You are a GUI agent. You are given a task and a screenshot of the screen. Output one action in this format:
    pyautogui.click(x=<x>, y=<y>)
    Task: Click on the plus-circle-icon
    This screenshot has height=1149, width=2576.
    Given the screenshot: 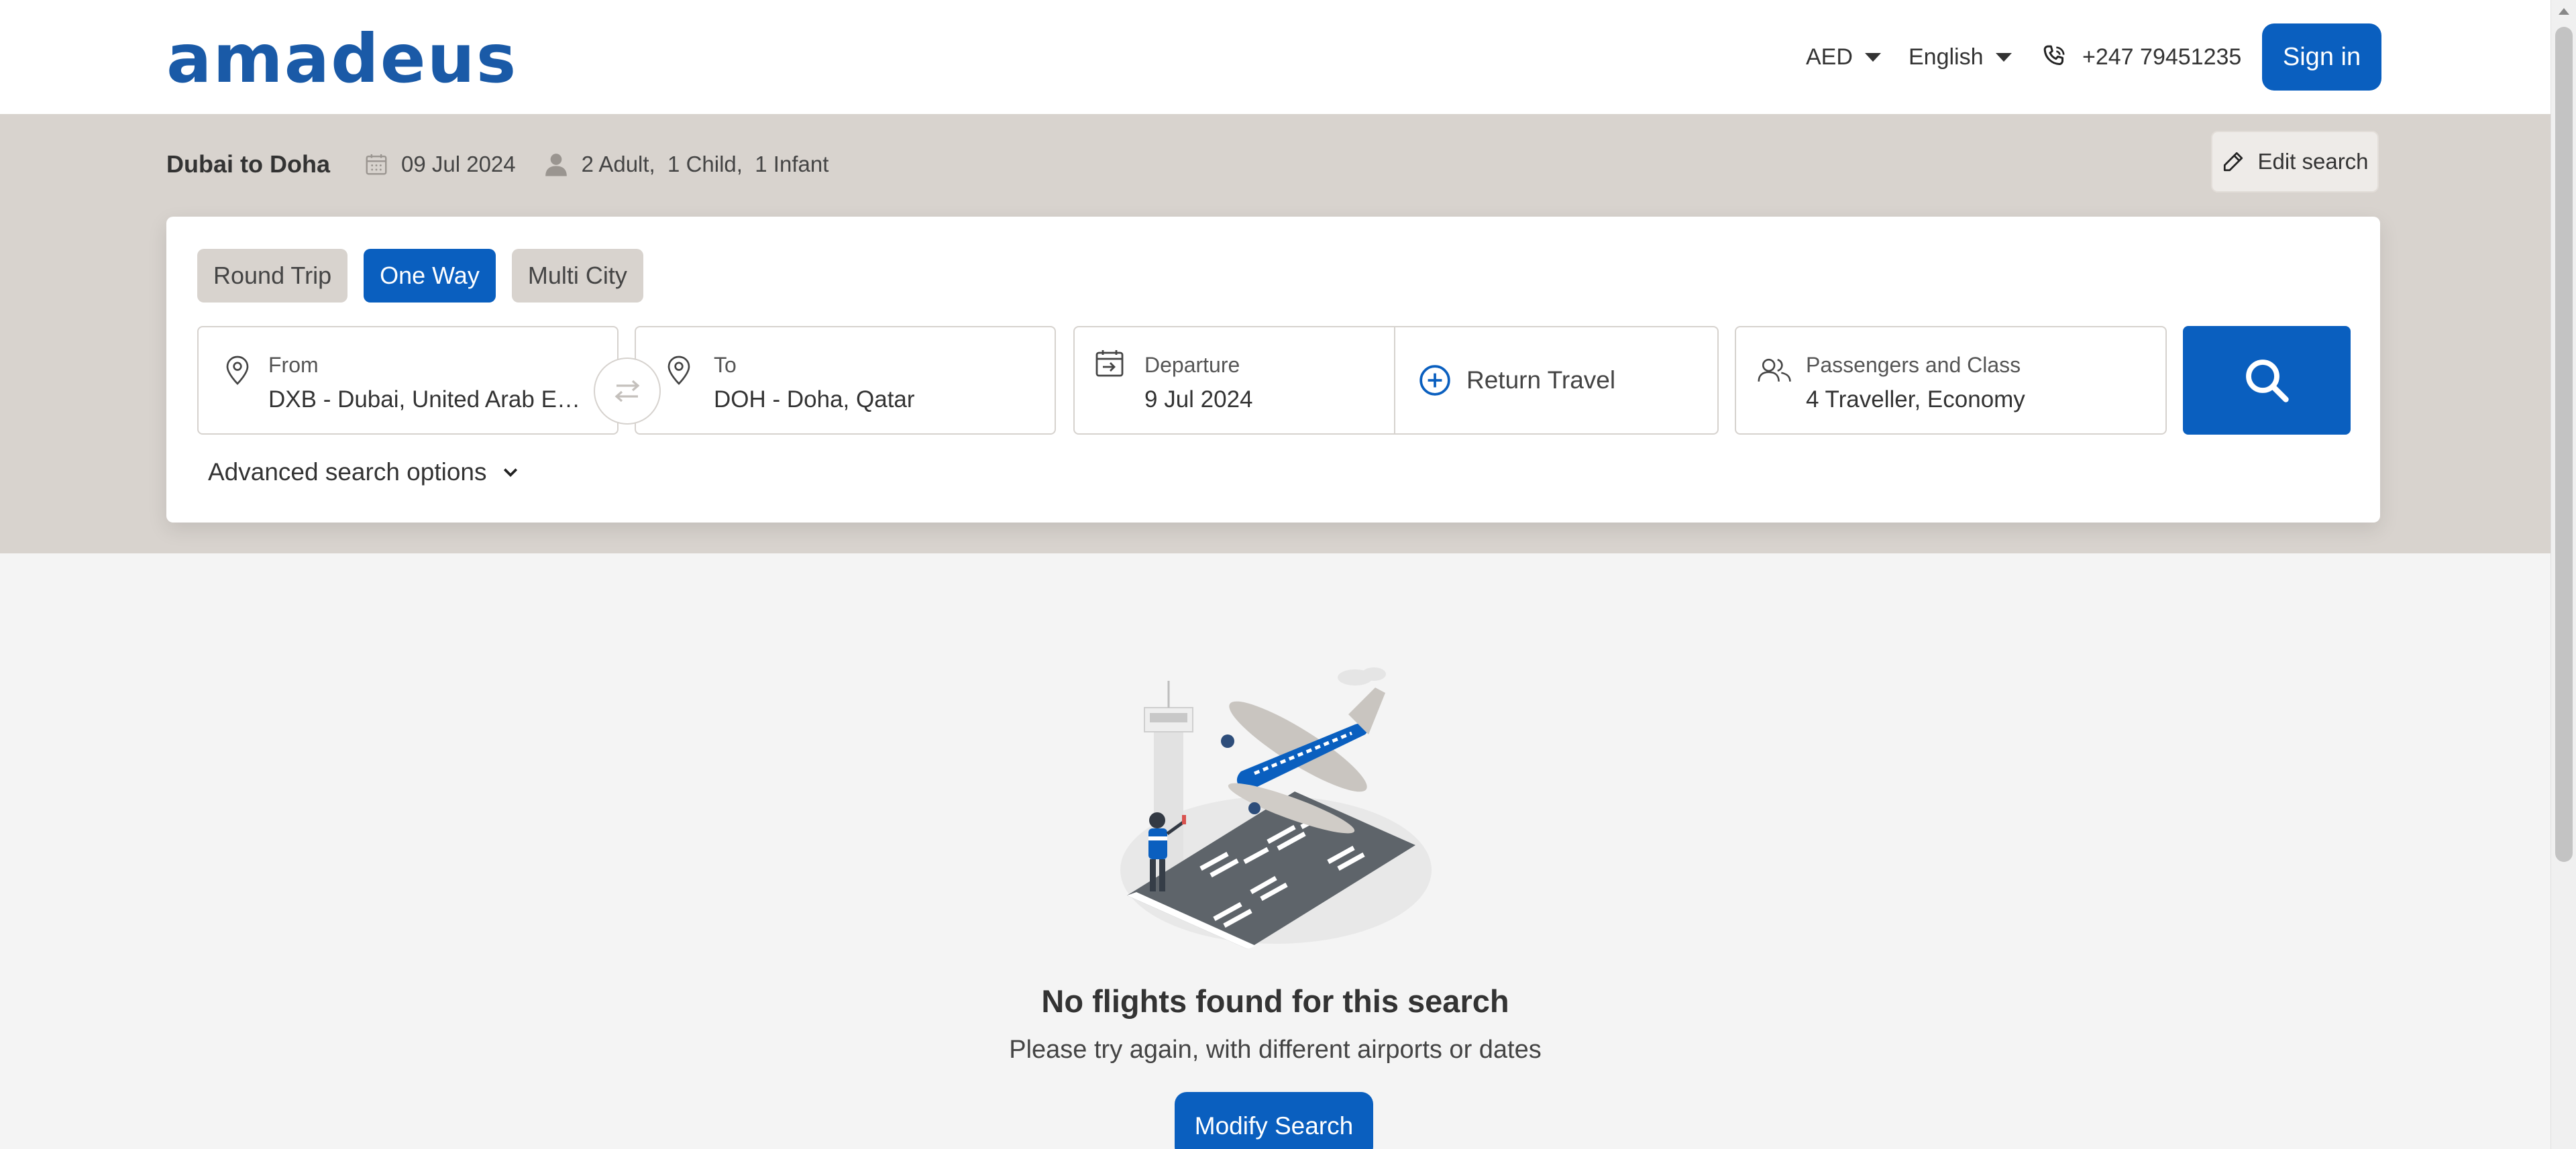 What is the action you would take?
    pyautogui.click(x=1434, y=380)
    